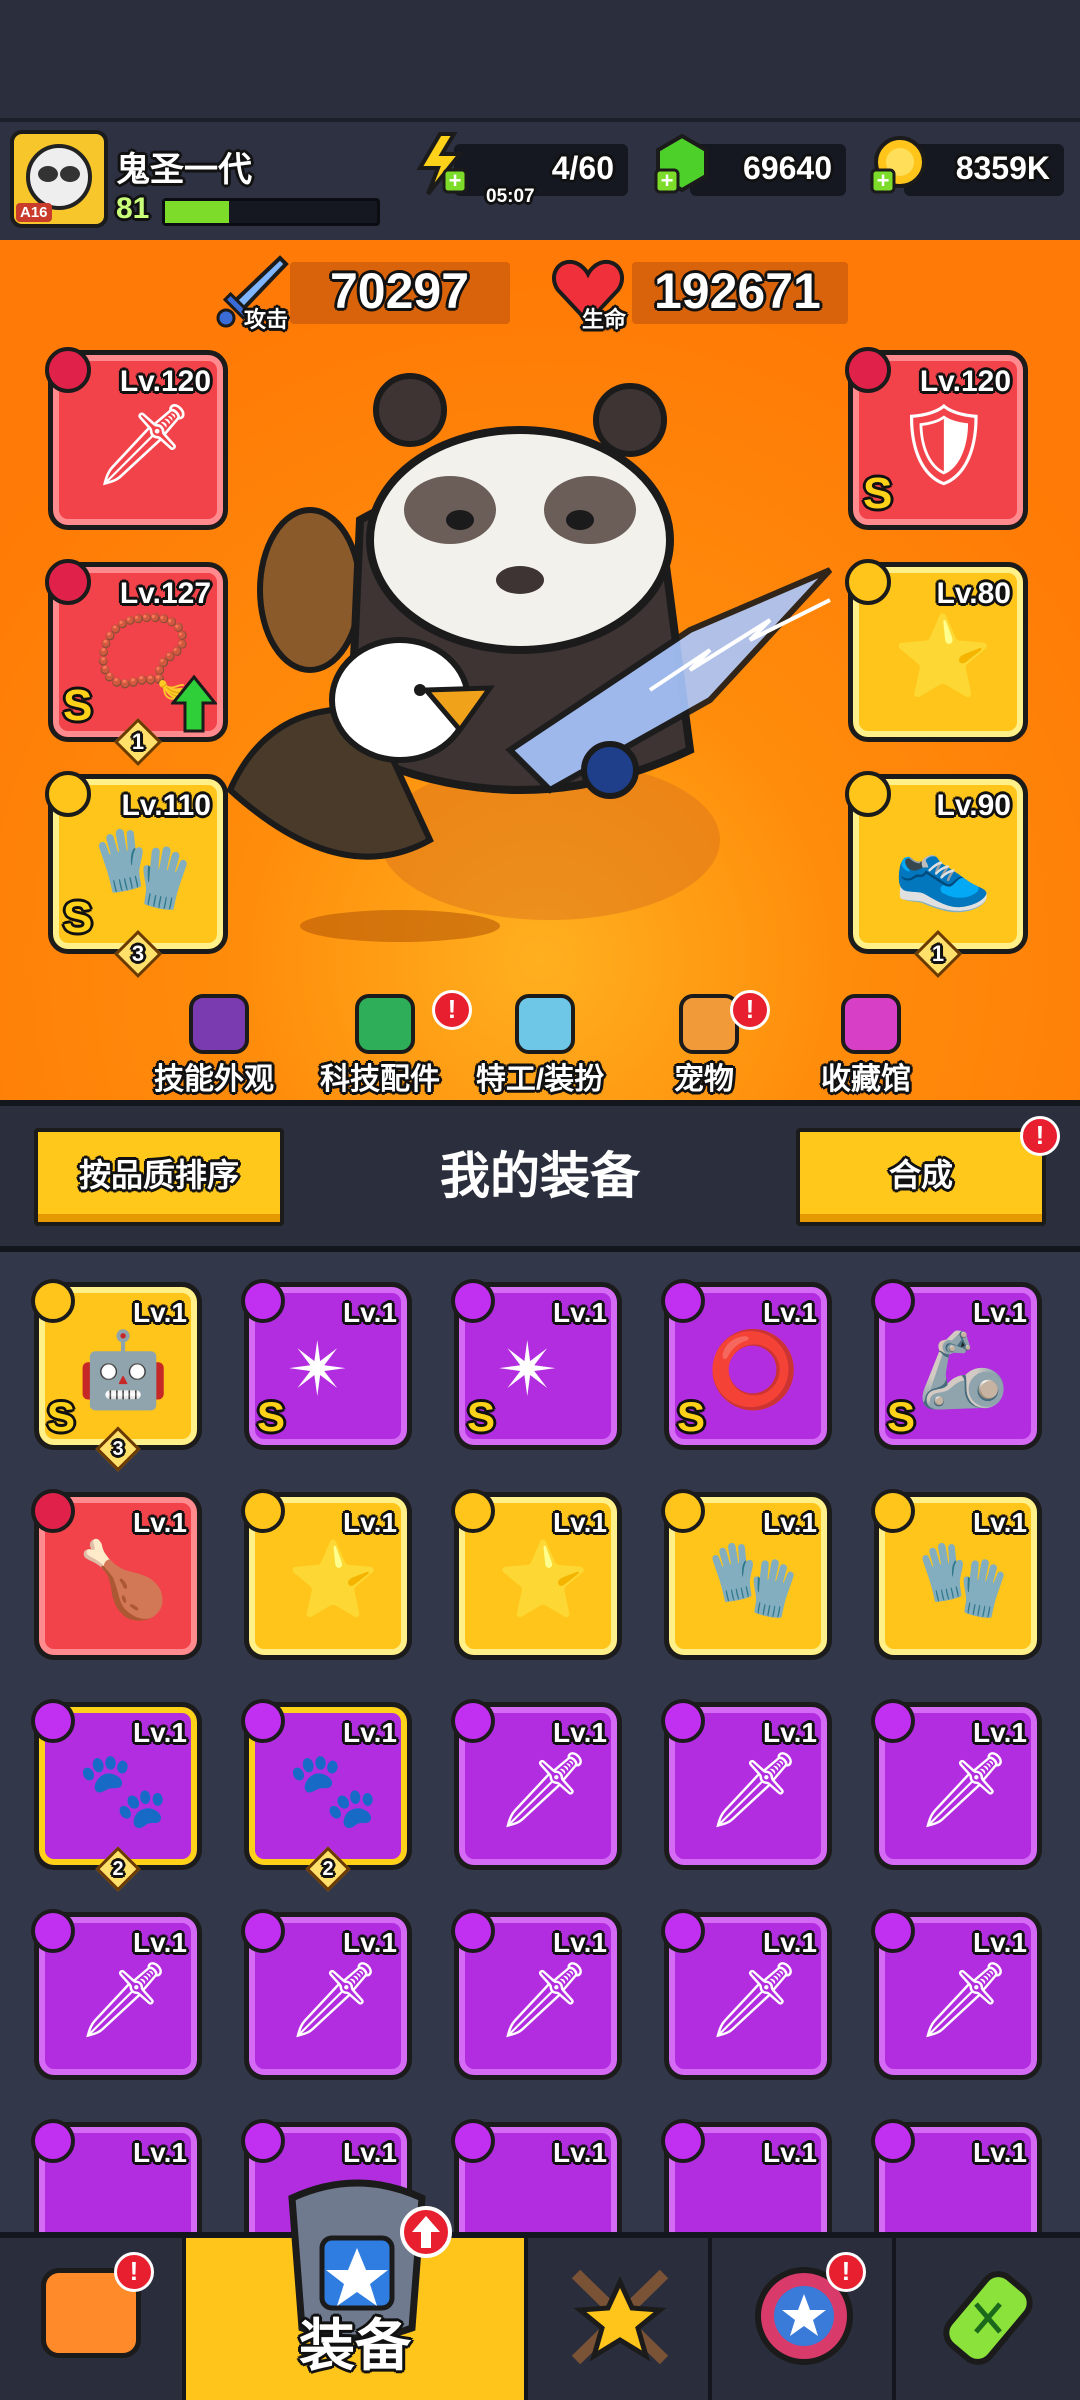  I want to click on equipped-necklace-slot: Lv.127 📿 S 1, so click(136, 663).